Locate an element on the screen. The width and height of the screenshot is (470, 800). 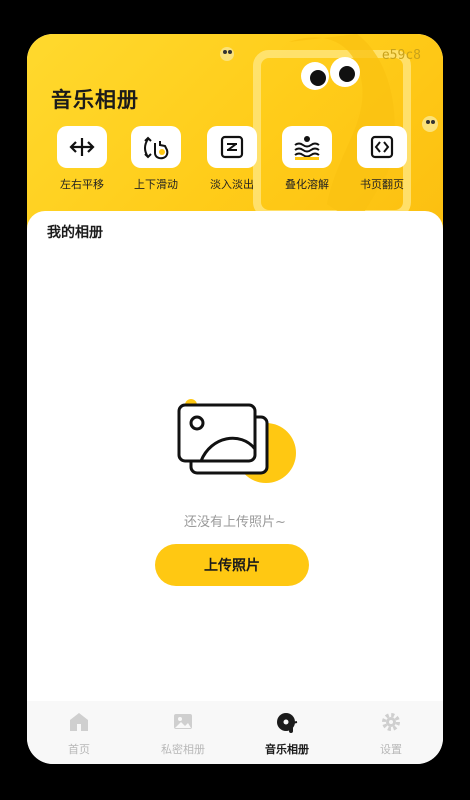
swipe-hand-icon is located at coordinates (156, 148).